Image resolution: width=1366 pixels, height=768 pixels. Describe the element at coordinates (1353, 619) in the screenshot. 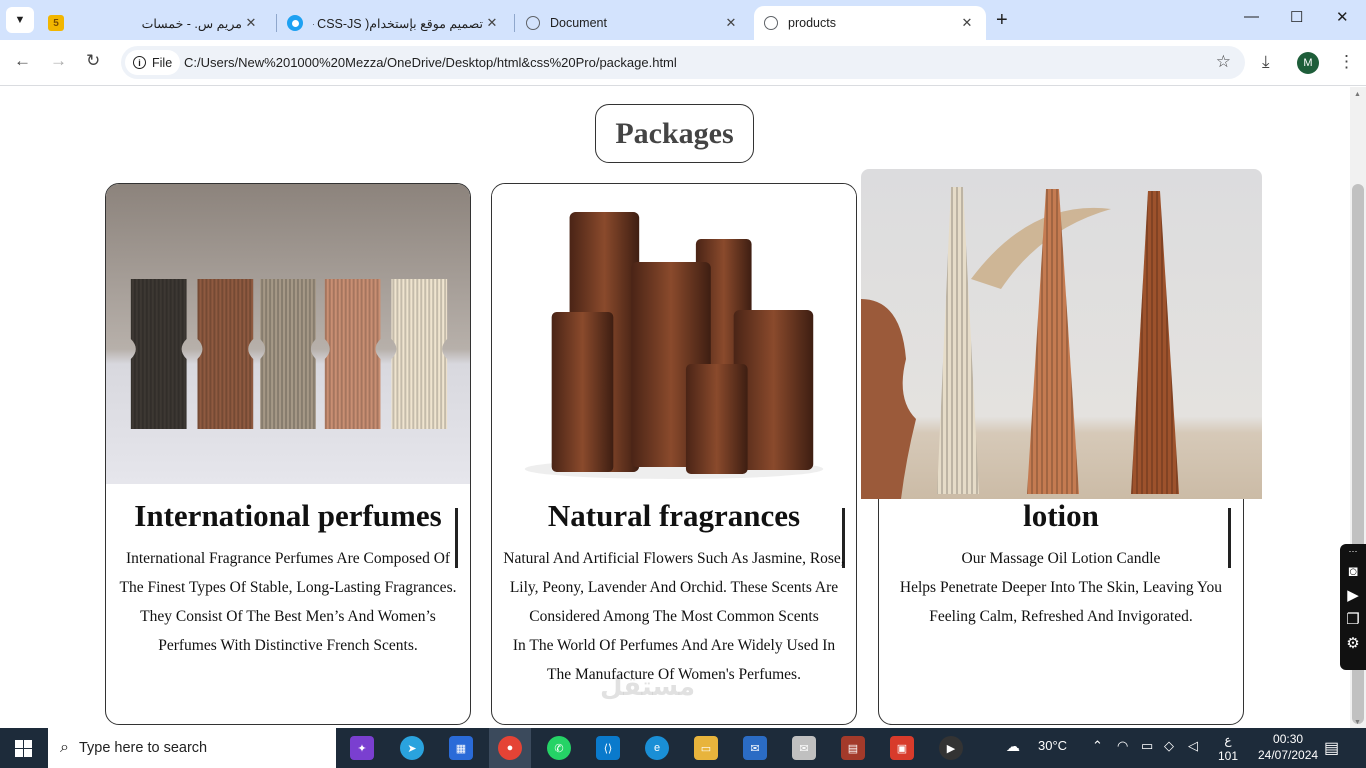

I see `window-icon: ❐` at that location.